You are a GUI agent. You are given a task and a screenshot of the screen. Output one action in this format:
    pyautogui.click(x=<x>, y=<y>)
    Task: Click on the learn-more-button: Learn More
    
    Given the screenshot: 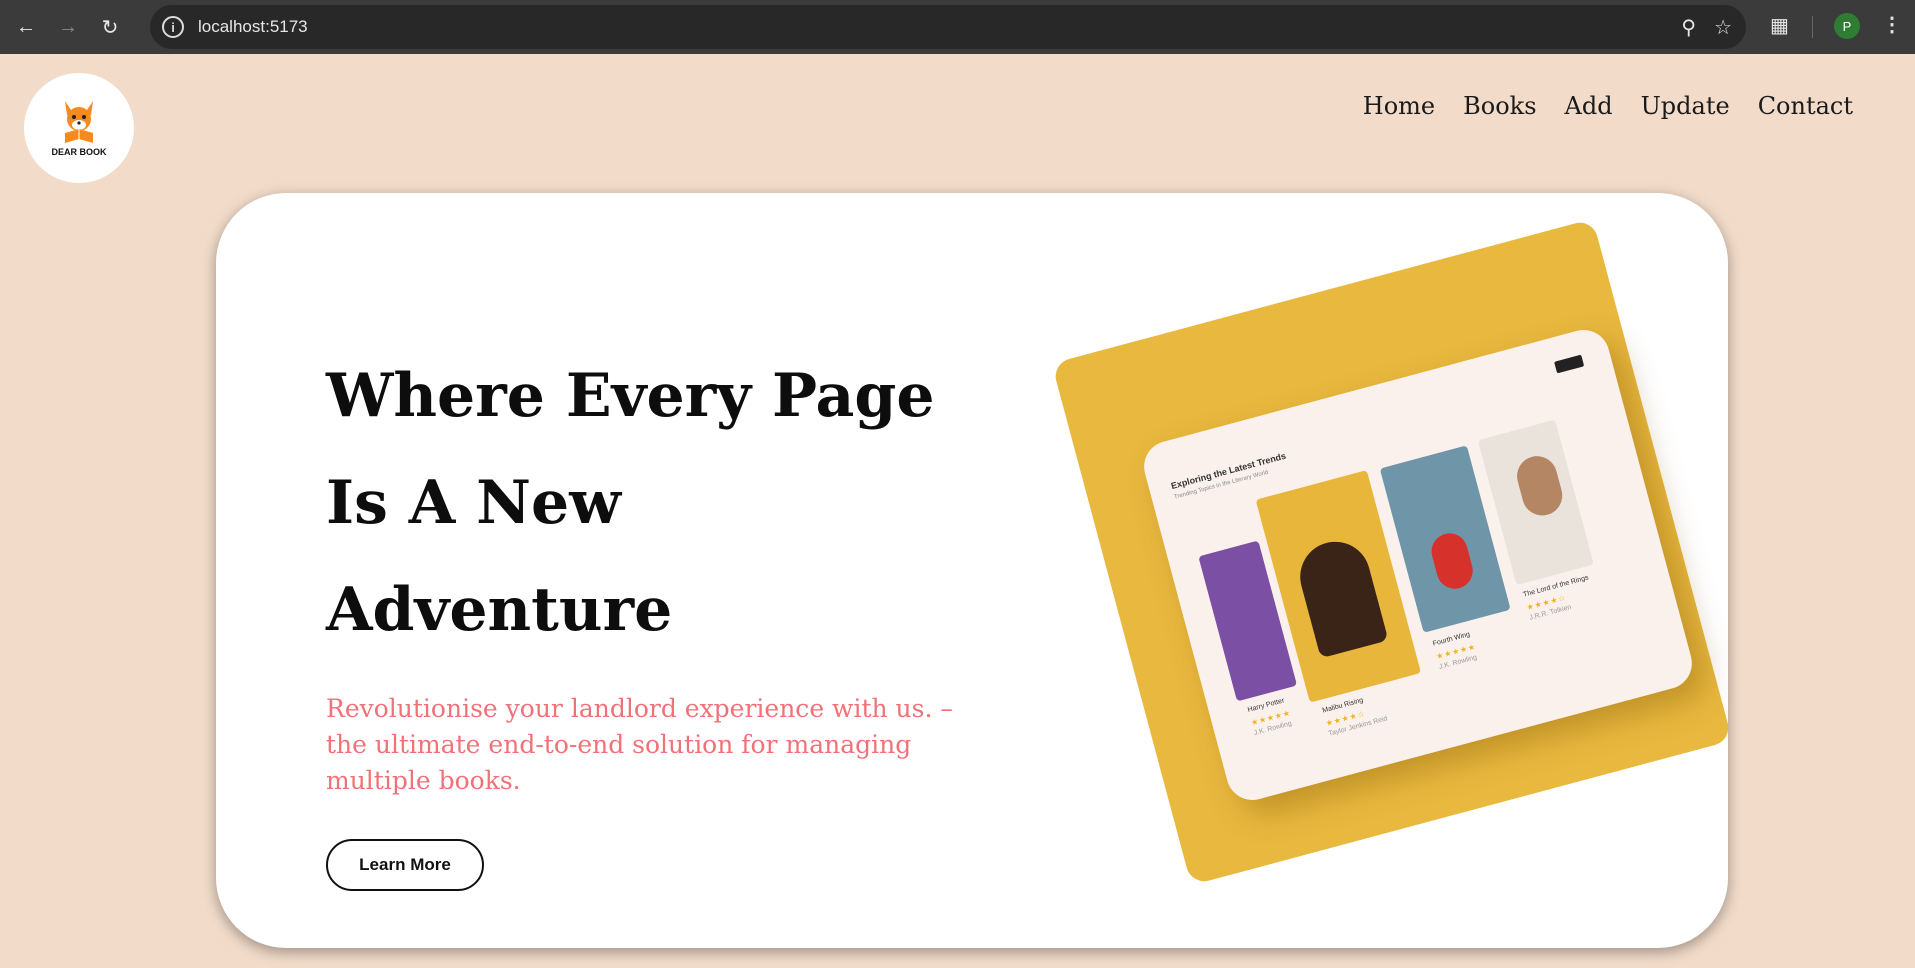 What is the action you would take?
    pyautogui.click(x=405, y=865)
    